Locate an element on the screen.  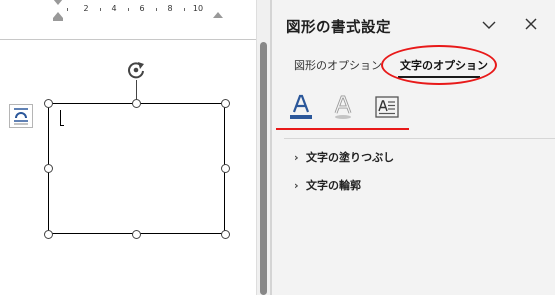
resize-handle-top-right is located at coordinates (225, 103).